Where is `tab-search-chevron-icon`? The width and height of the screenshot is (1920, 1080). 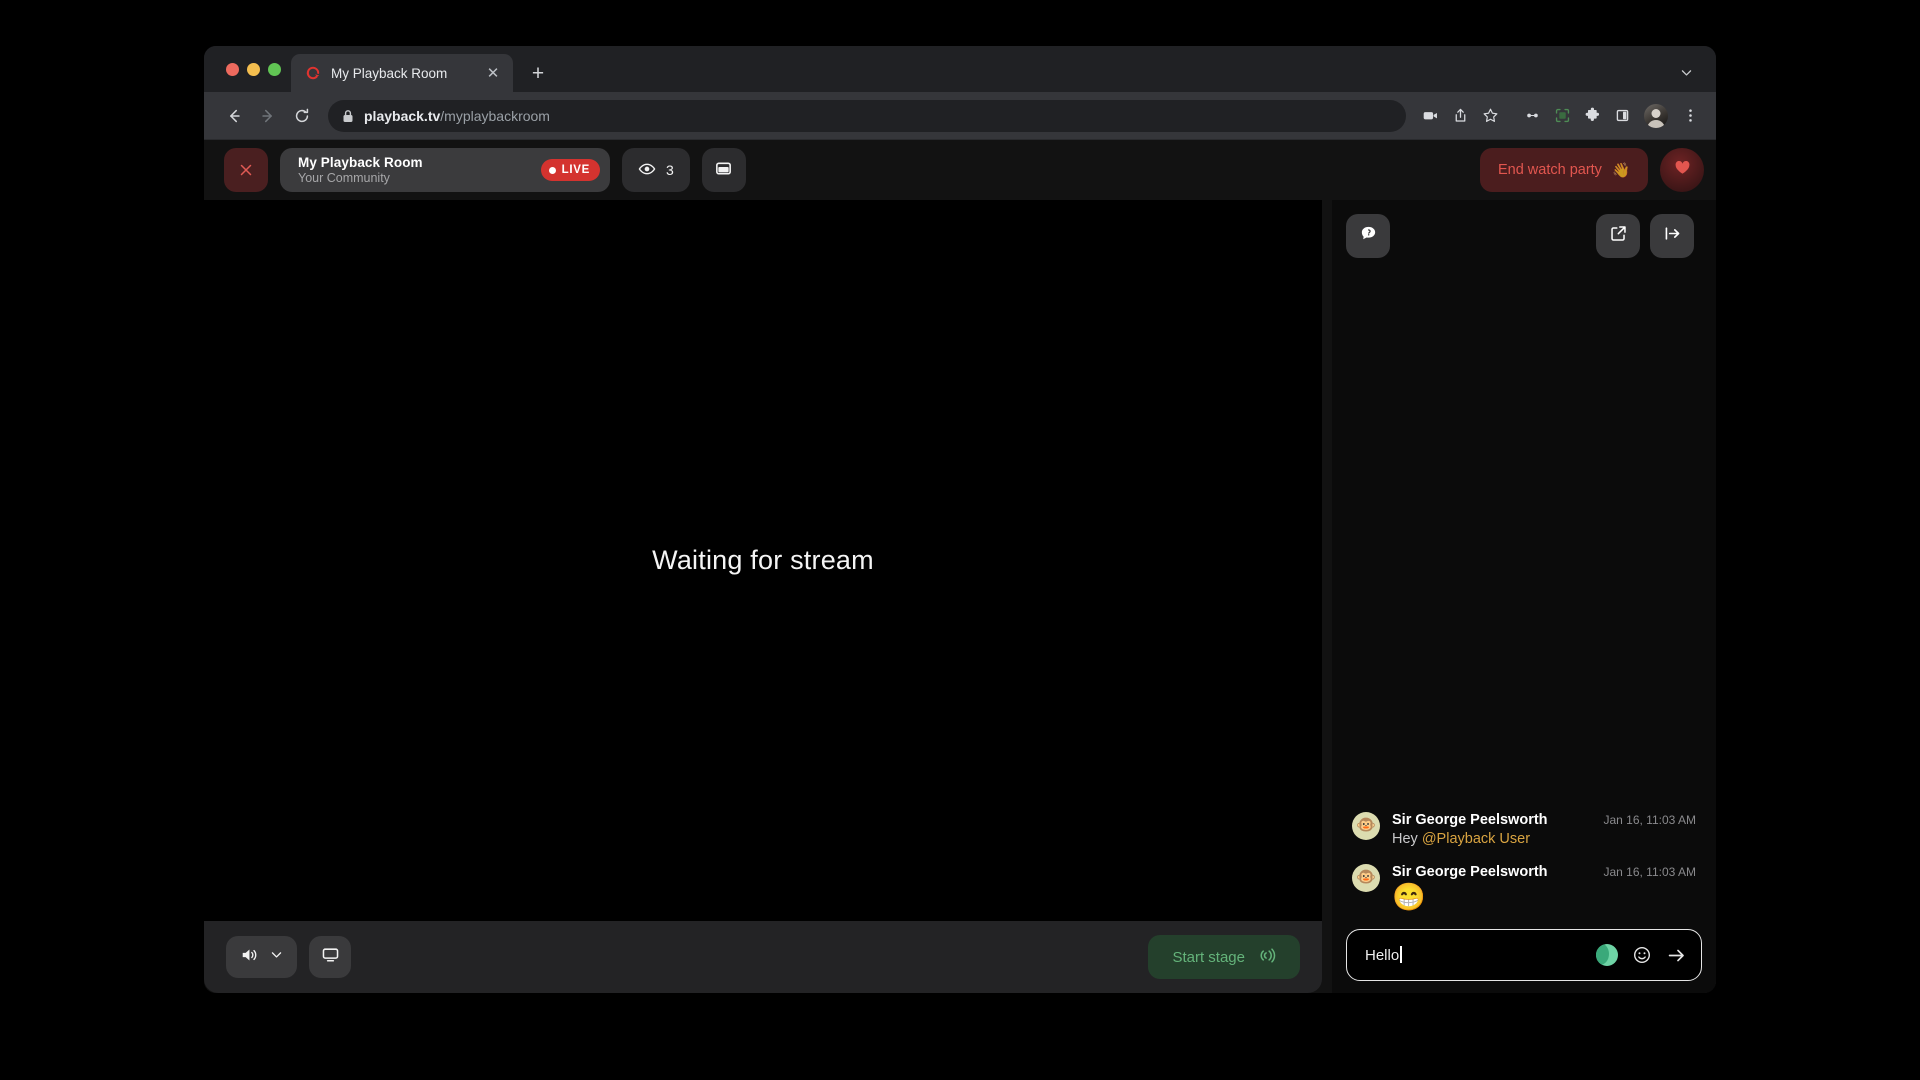
tab-search-chevron-icon is located at coordinates (1686, 72).